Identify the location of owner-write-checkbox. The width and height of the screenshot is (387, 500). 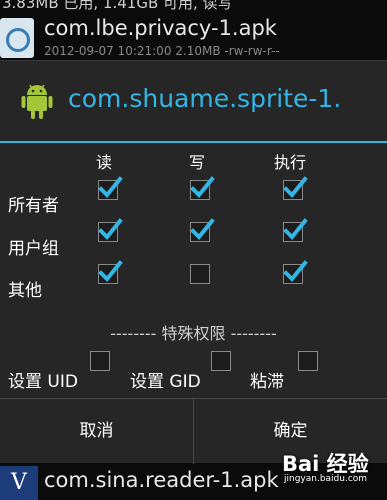
(202, 188).